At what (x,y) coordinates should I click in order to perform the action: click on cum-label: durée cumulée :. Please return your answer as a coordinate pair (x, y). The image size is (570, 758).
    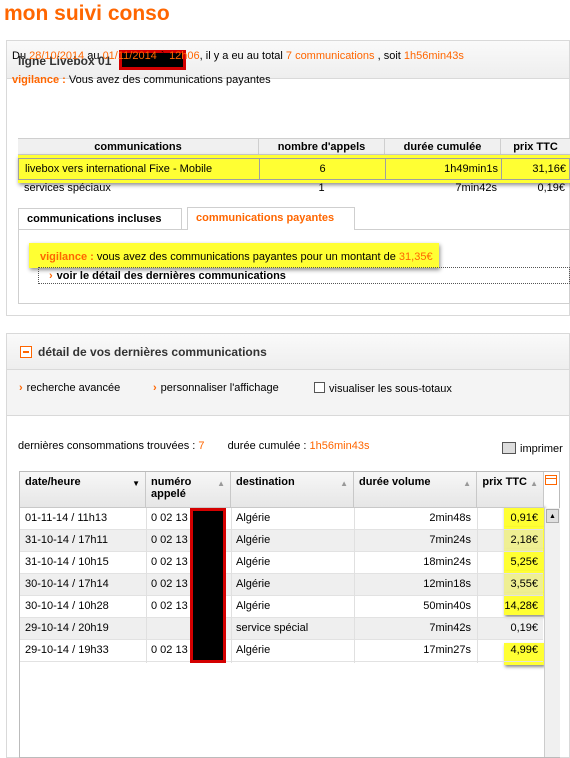
    Looking at the image, I should click on (267, 446).